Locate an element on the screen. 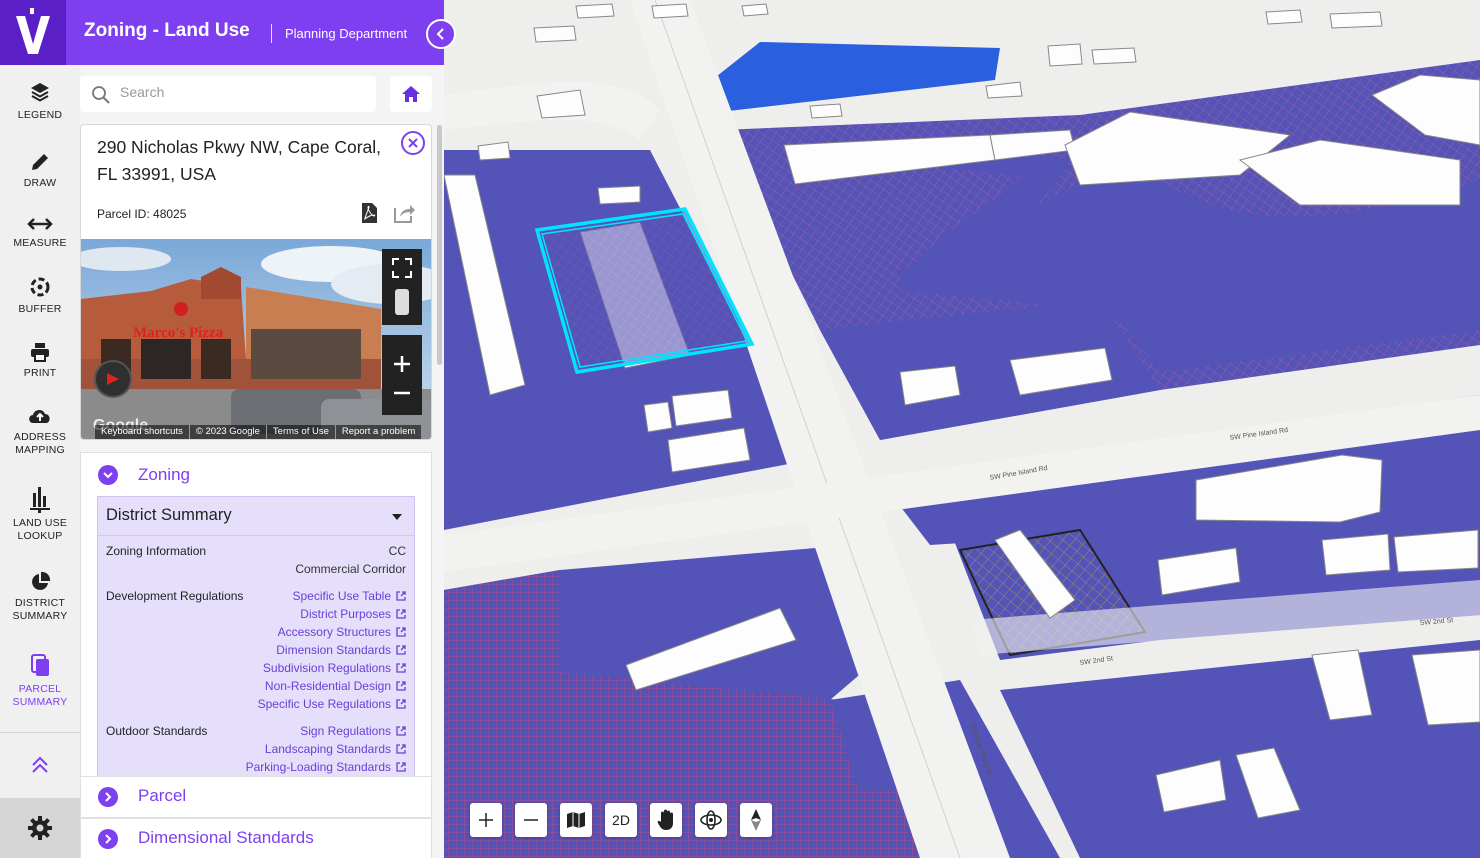 The image size is (1480, 858). zoning-section-title: Zoning is located at coordinates (164, 475).